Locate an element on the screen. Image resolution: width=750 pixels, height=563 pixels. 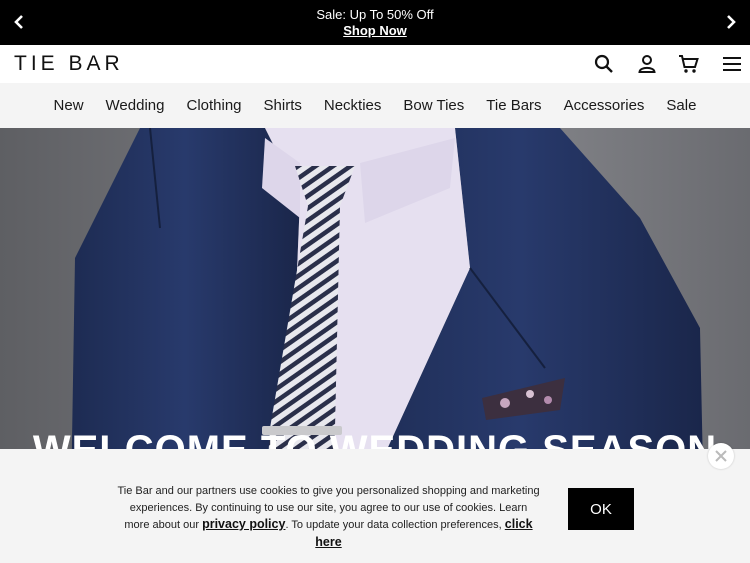
nav-item-shirts: Shirts is located at coordinates (283, 105).